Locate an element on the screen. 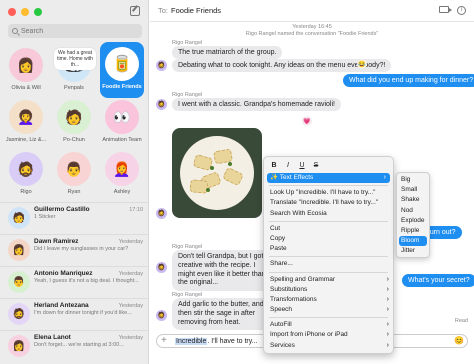 Image resolution: width=474 pixels, height=364 pixels. ravioli-photo is located at coordinates (217, 173).